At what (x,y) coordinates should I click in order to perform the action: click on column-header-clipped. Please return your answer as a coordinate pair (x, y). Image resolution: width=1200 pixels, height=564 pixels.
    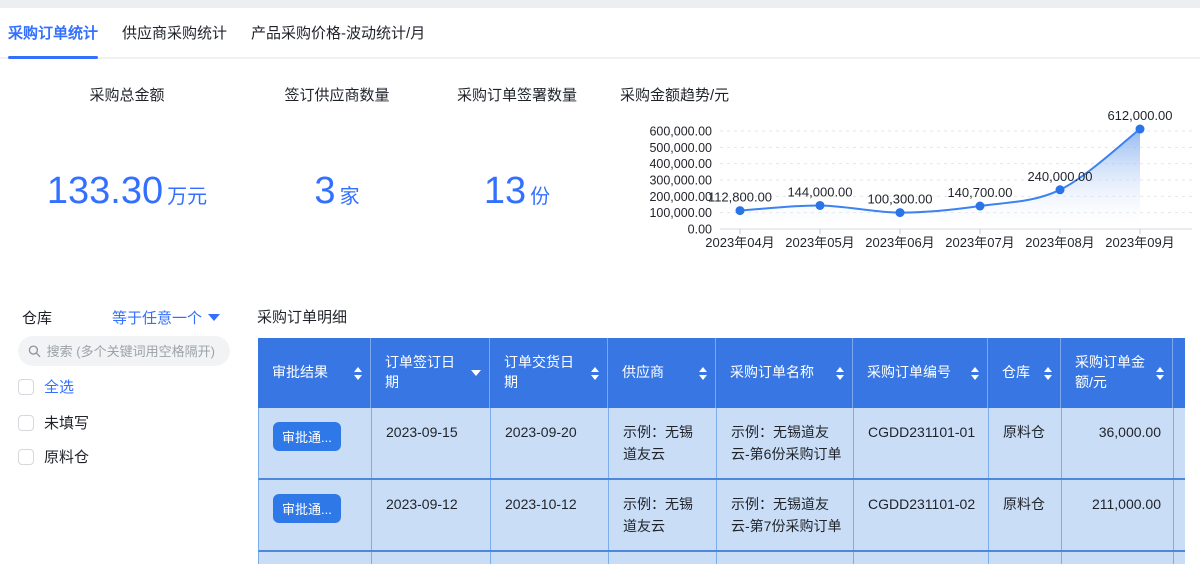
    Looking at the image, I should click on (1179, 373).